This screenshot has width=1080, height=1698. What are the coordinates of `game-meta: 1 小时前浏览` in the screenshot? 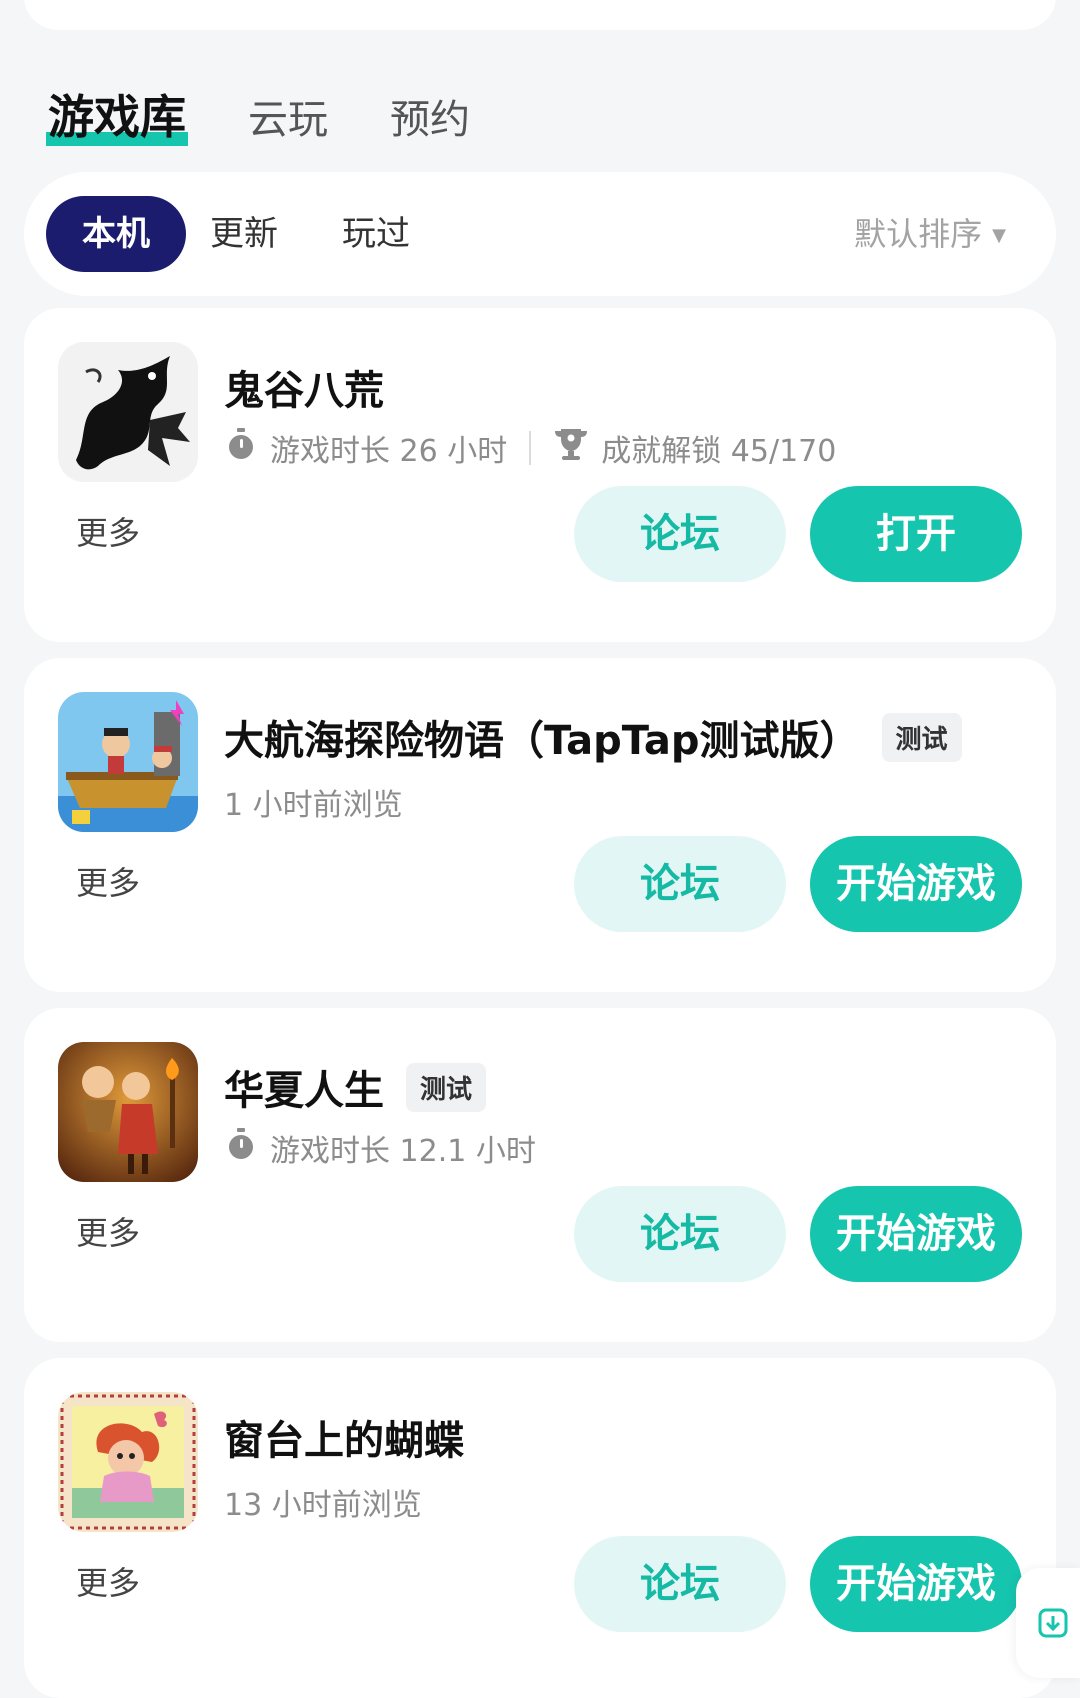 It's located at (313, 802).